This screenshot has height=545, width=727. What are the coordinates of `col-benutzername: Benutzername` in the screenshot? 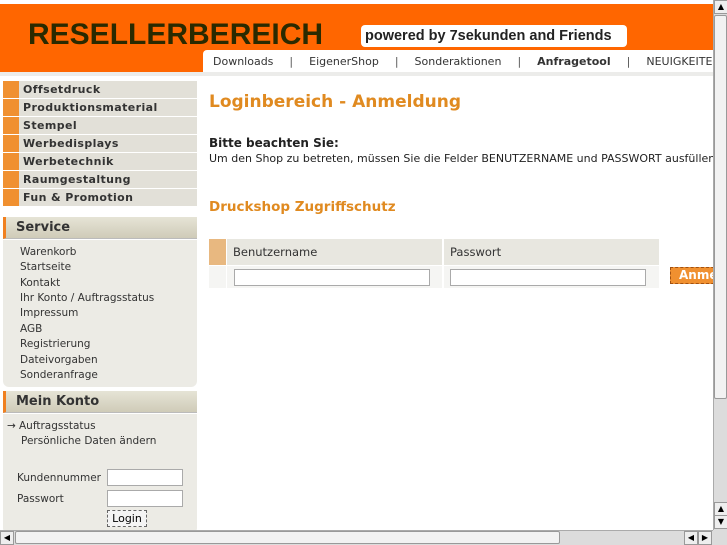 It's located at (334, 252).